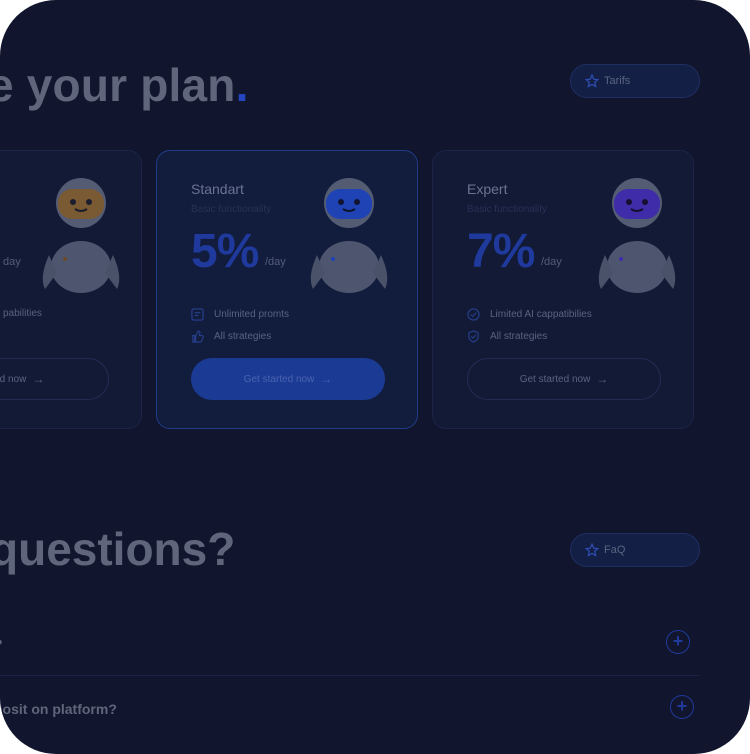 This screenshot has height=754, width=750. I want to click on plans-title: e your plan., so click(124, 85).